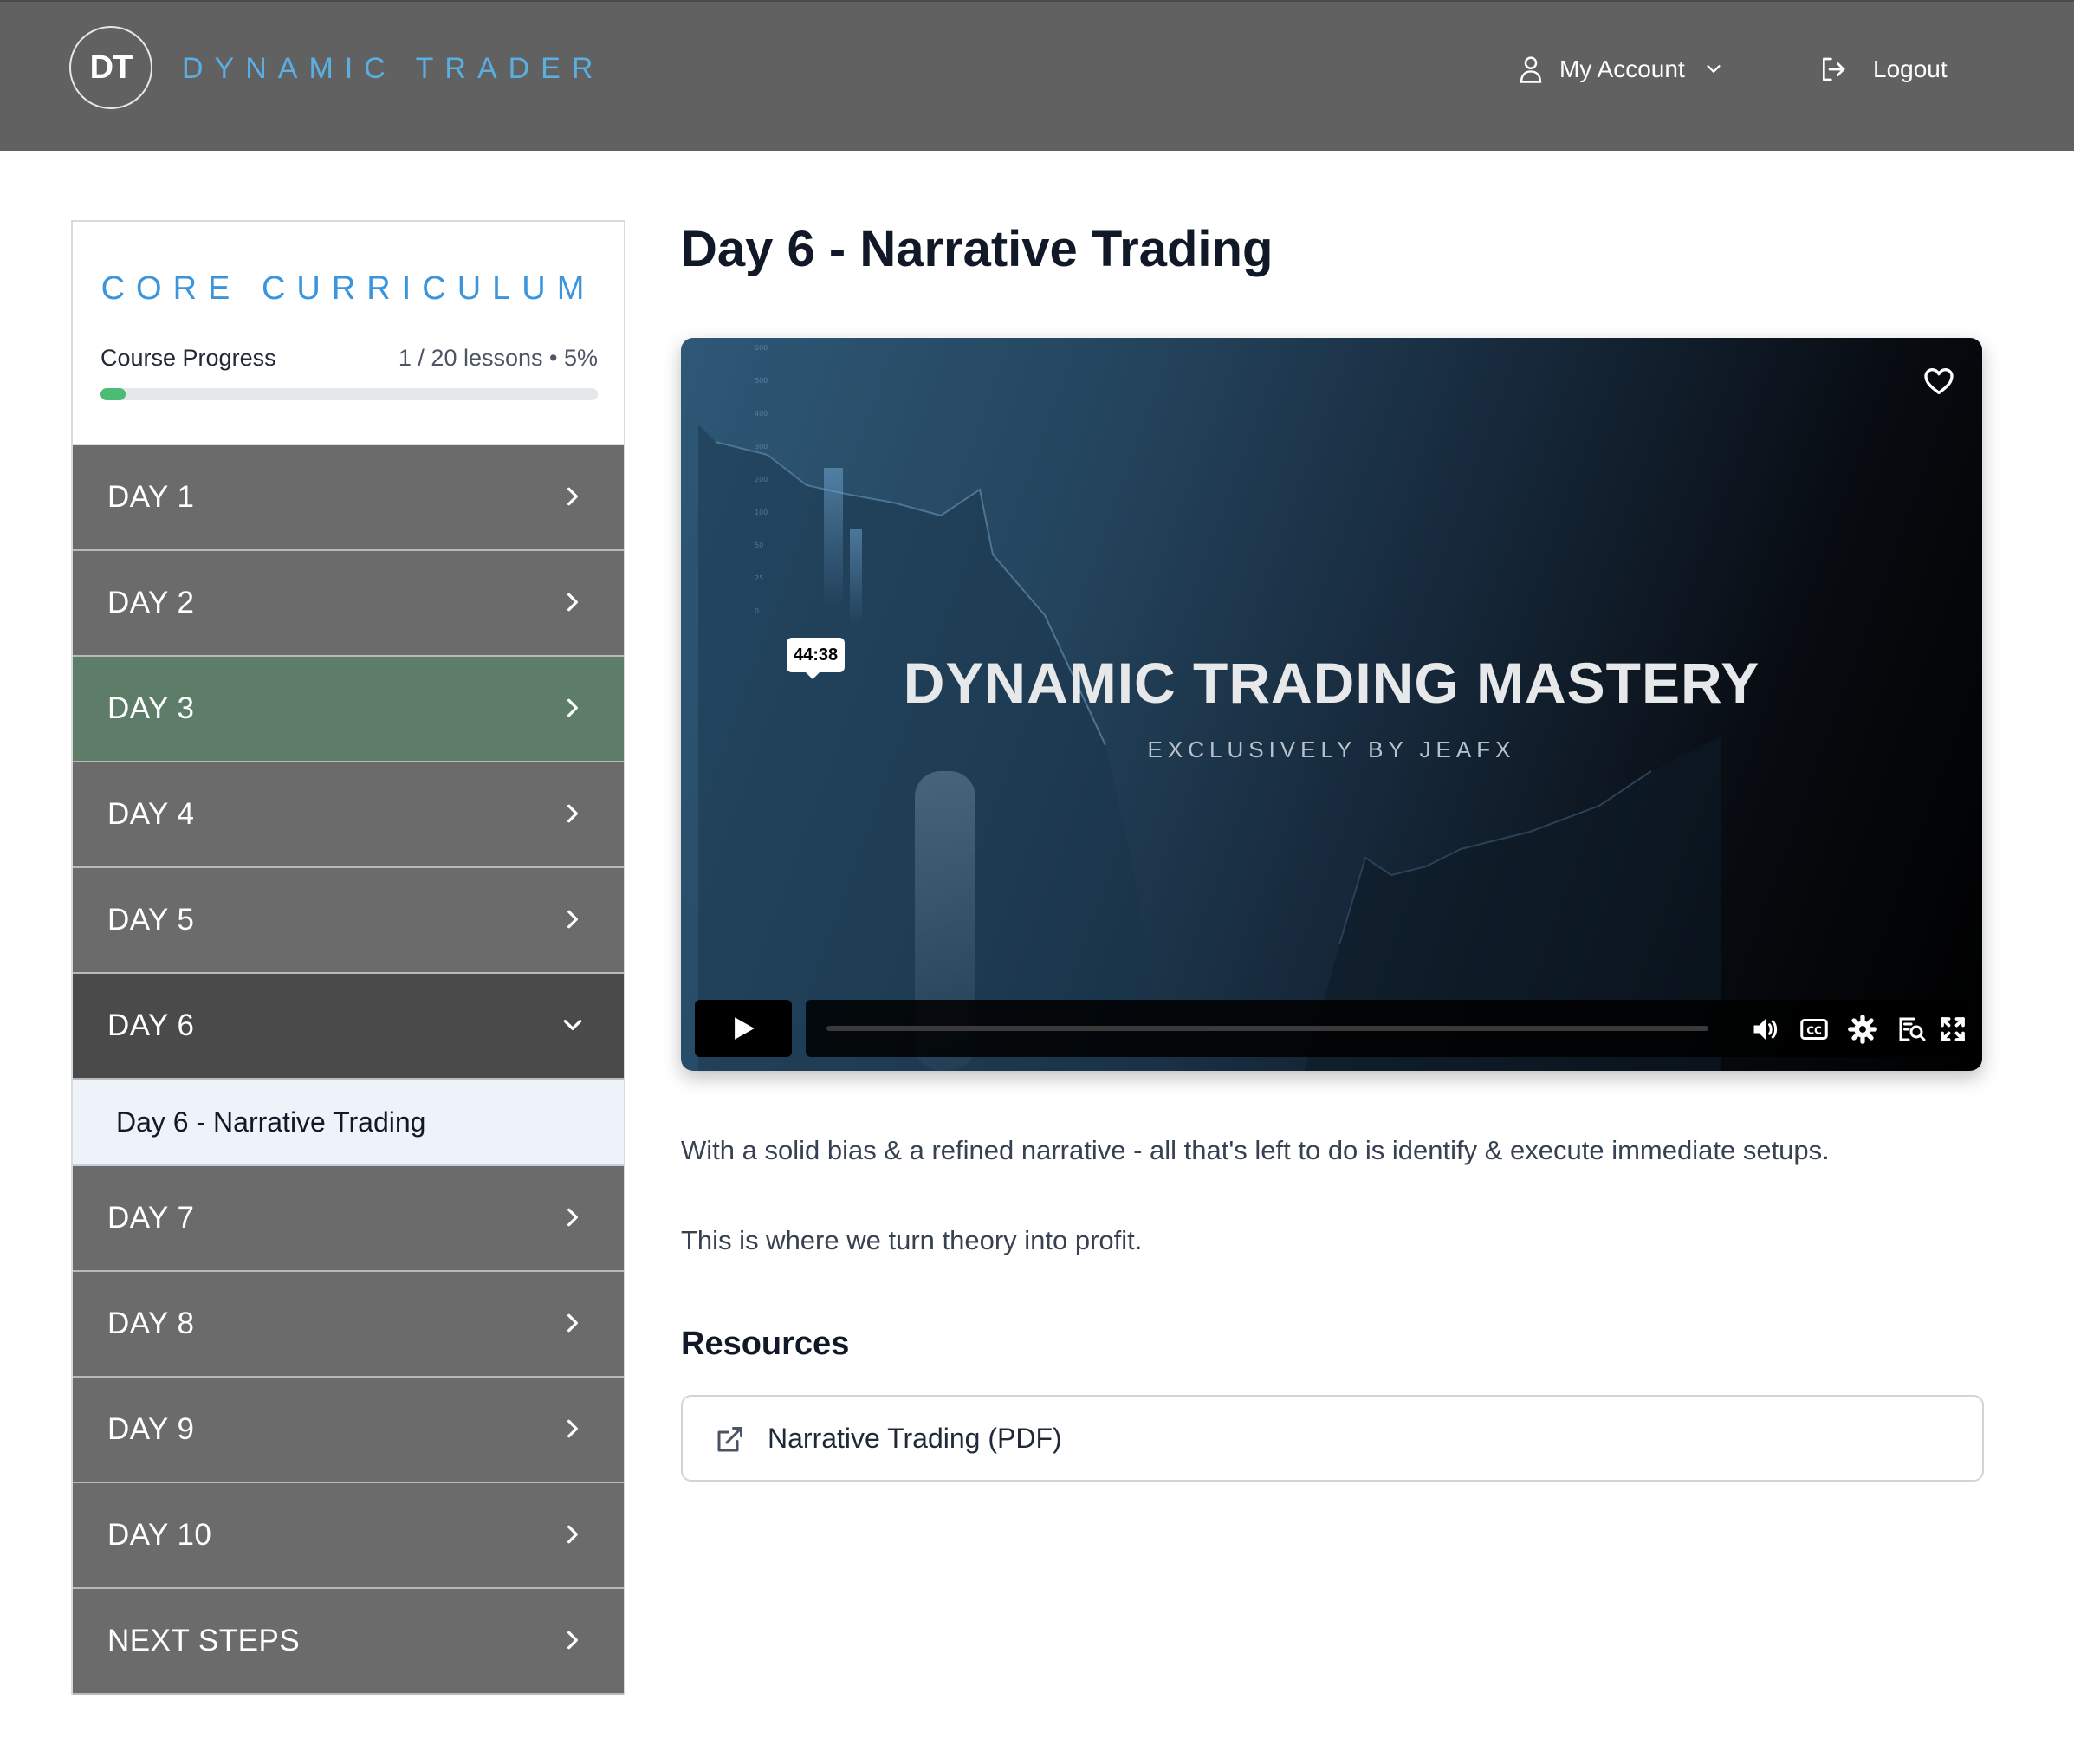  I want to click on day-label: DAY 6, so click(151, 1025).